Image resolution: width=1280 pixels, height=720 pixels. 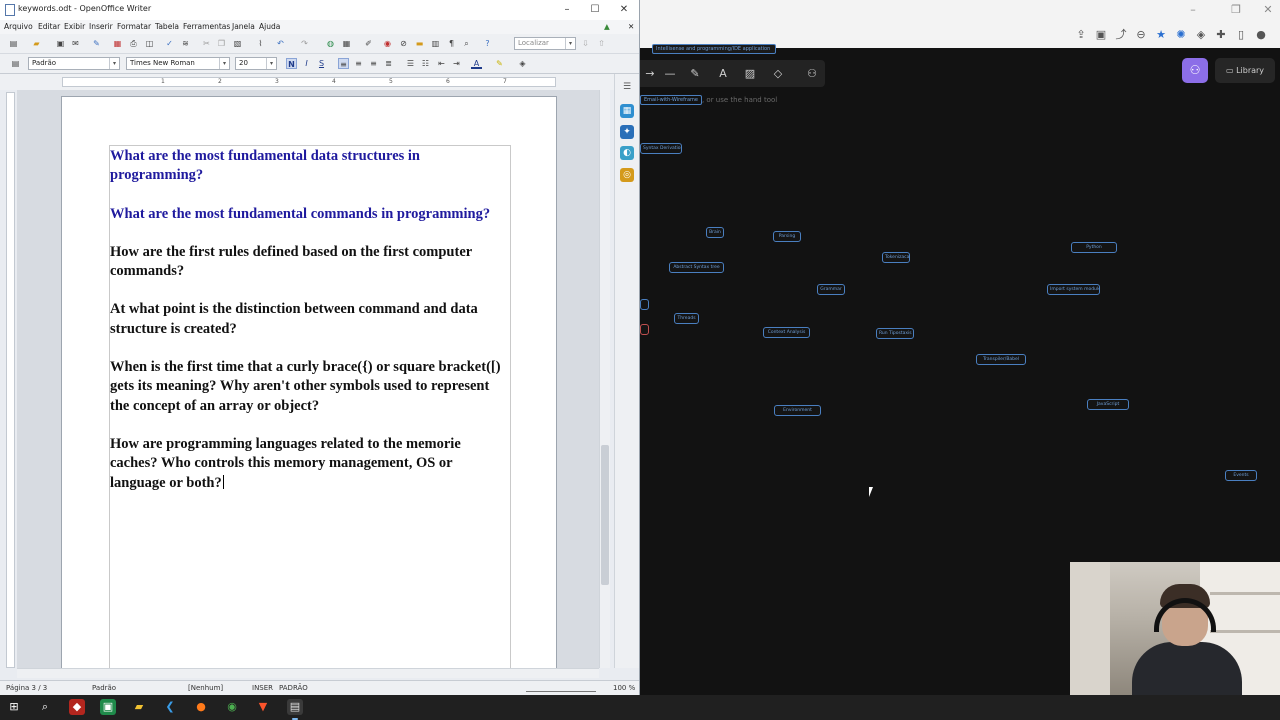 I want to click on menu-exibir: Exibir, so click(x=74, y=26).